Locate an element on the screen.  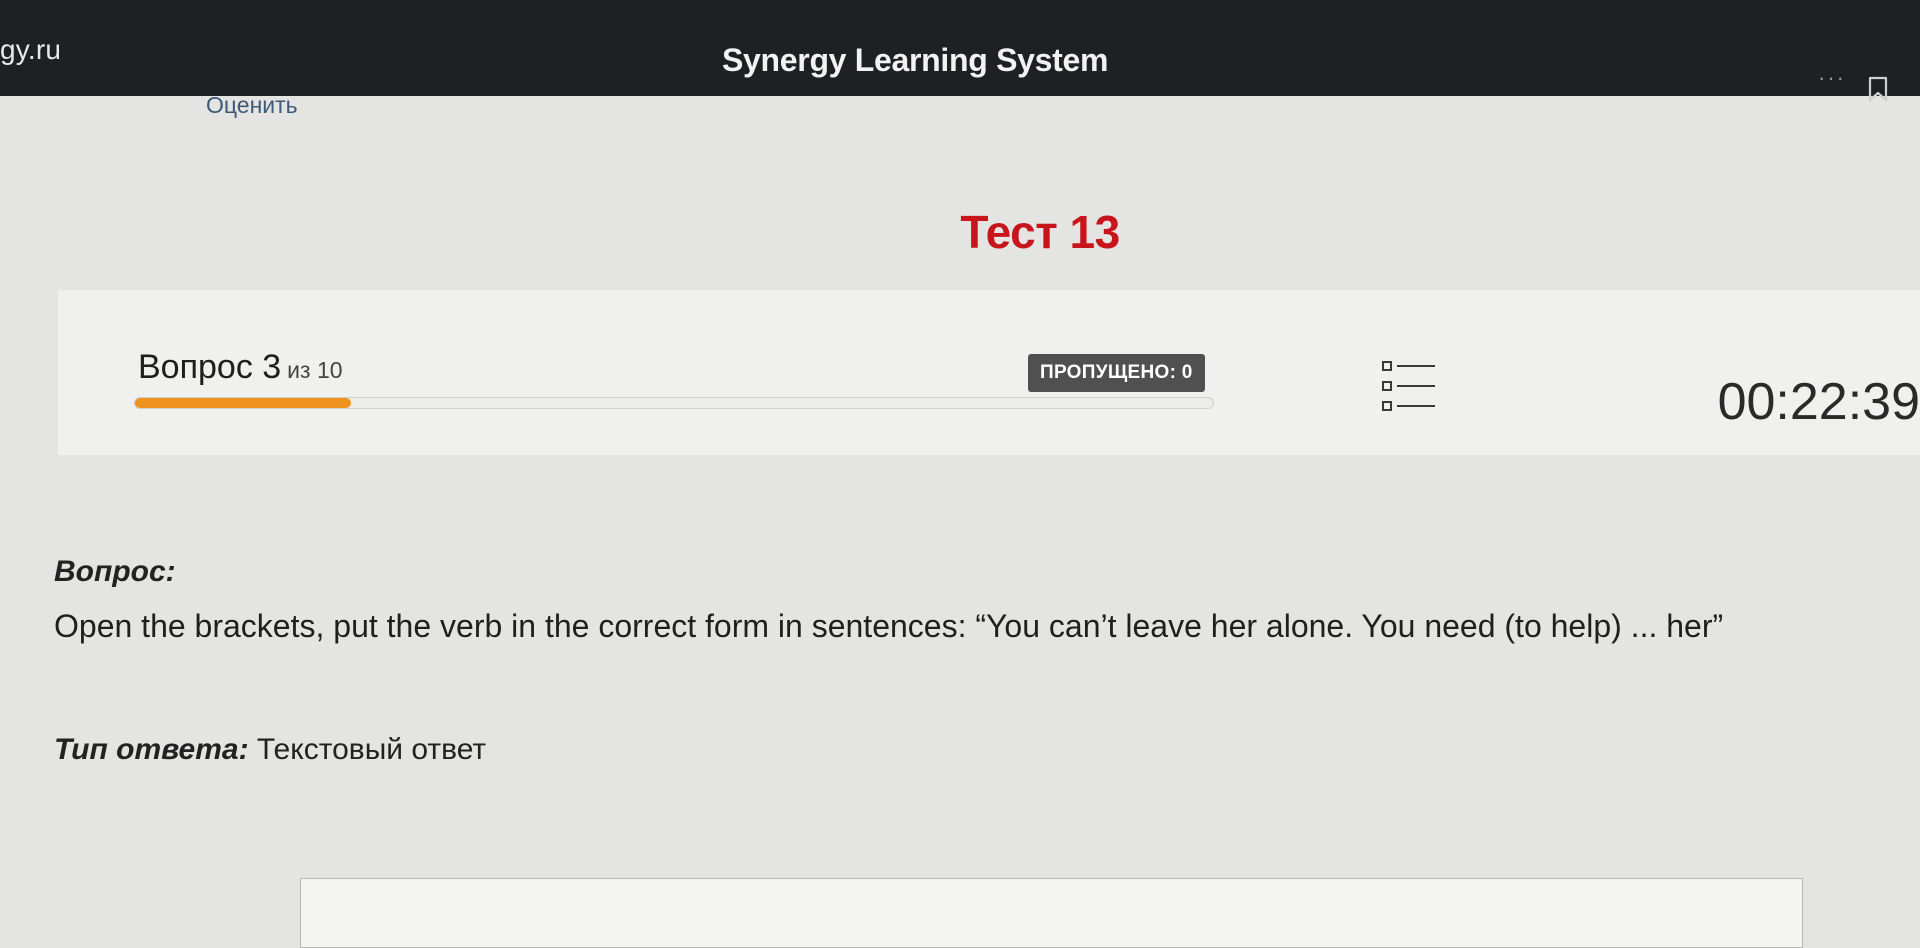
question-counter: Вопрос 3 из 10 is located at coordinates (240, 367).